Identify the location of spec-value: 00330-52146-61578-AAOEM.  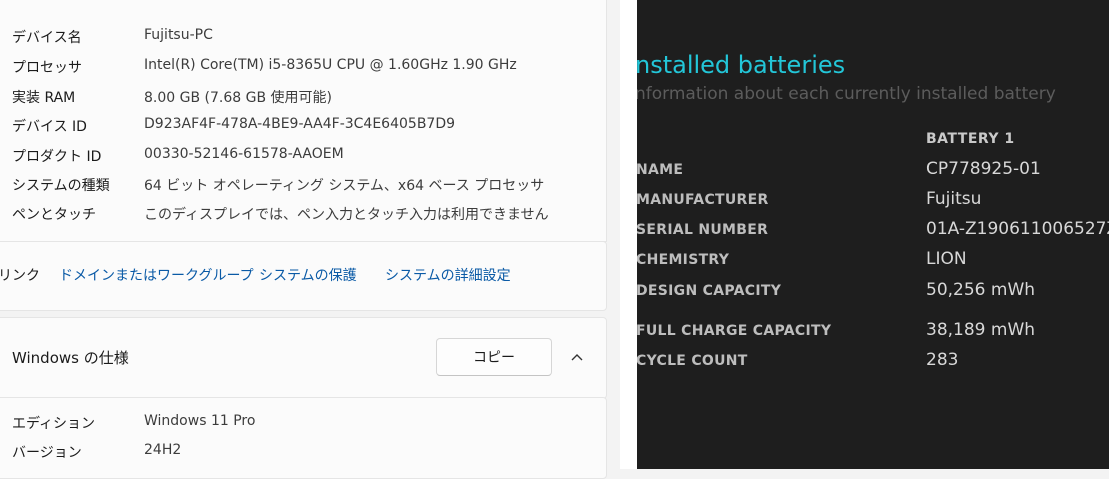
(244, 154).